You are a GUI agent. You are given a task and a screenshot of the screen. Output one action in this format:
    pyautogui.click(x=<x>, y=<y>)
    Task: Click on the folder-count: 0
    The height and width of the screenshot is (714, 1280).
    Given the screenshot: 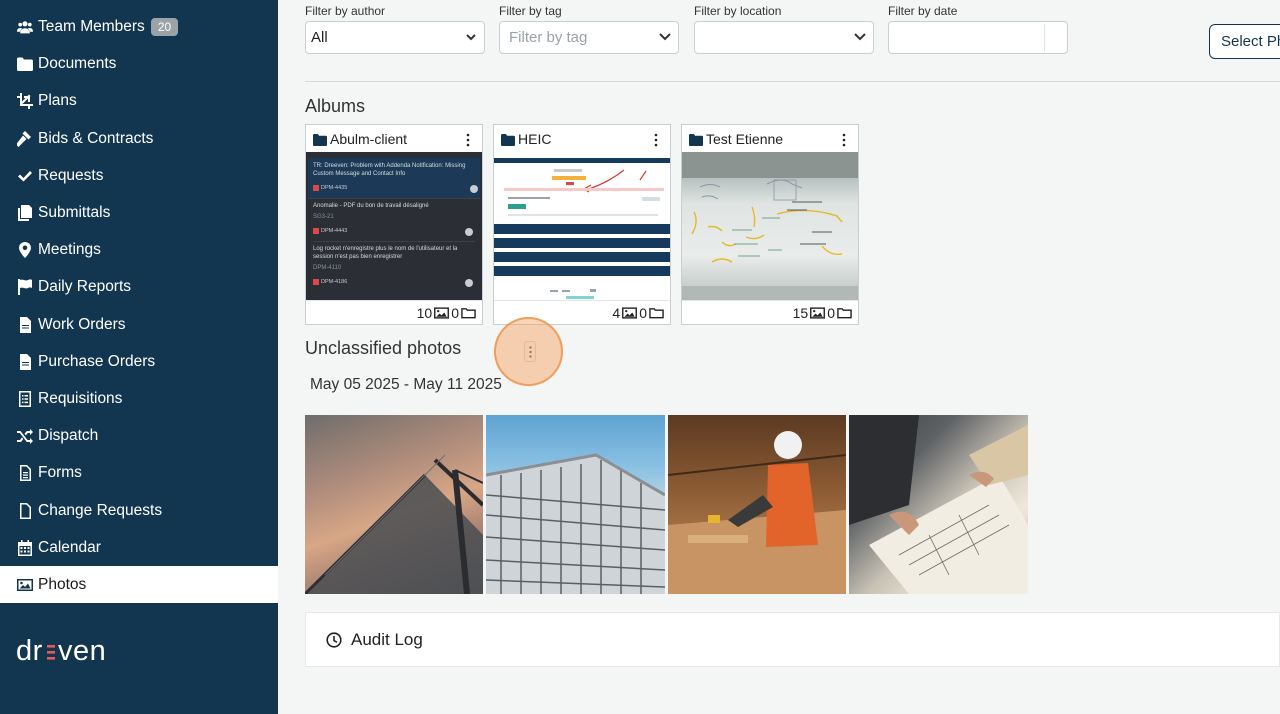 What is the action you would take?
    pyautogui.click(x=455, y=312)
    